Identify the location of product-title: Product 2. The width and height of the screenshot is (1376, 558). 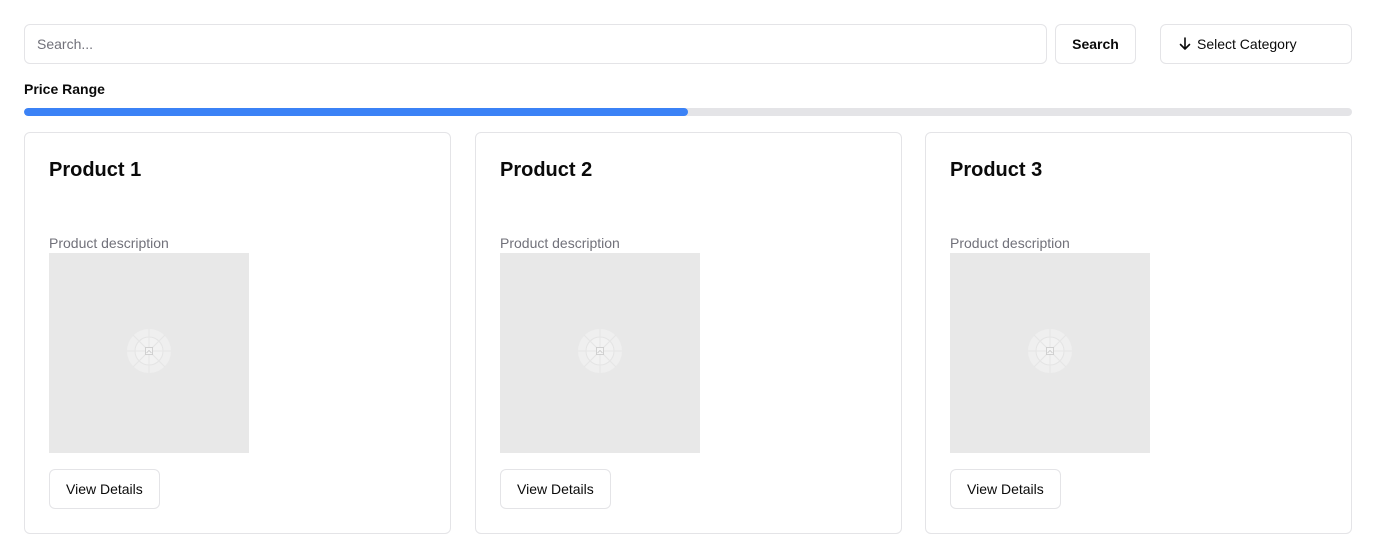
(546, 170).